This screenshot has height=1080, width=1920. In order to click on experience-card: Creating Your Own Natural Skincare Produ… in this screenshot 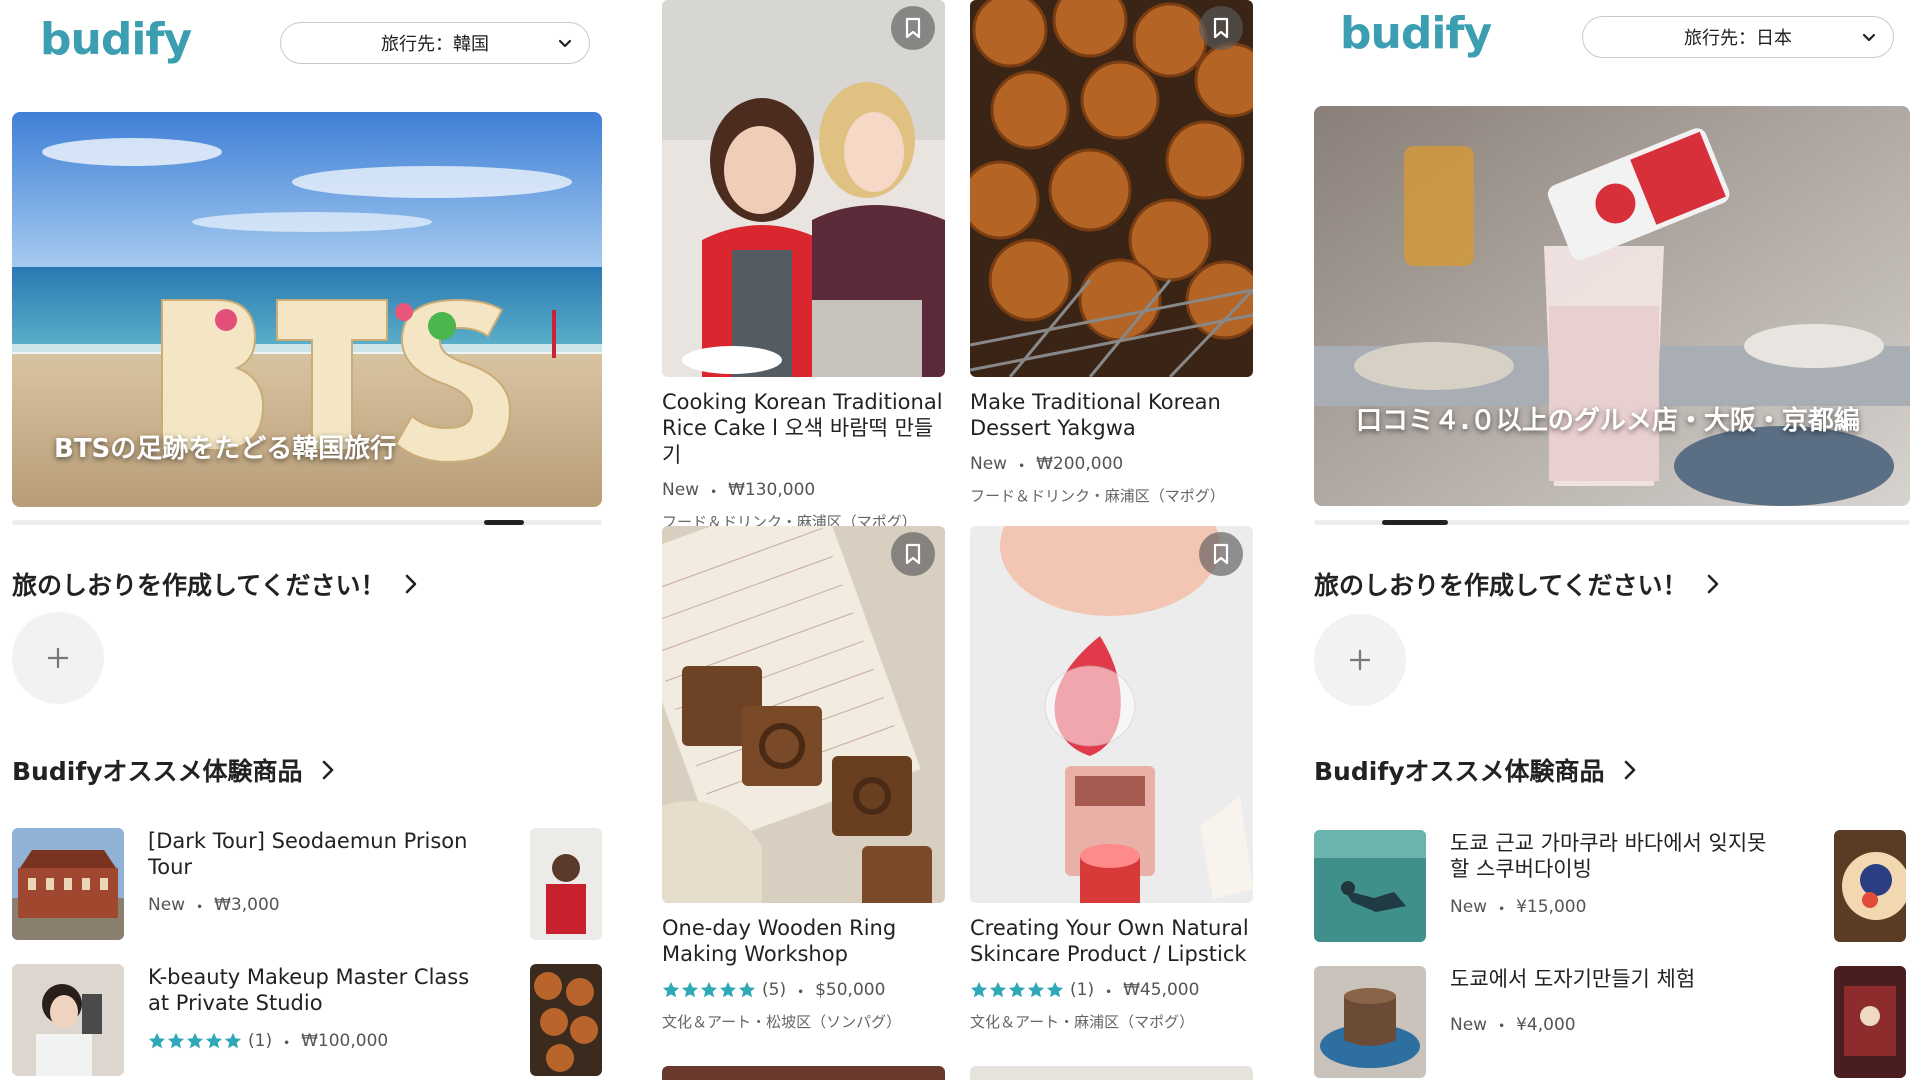, I will do `click(1111, 779)`.